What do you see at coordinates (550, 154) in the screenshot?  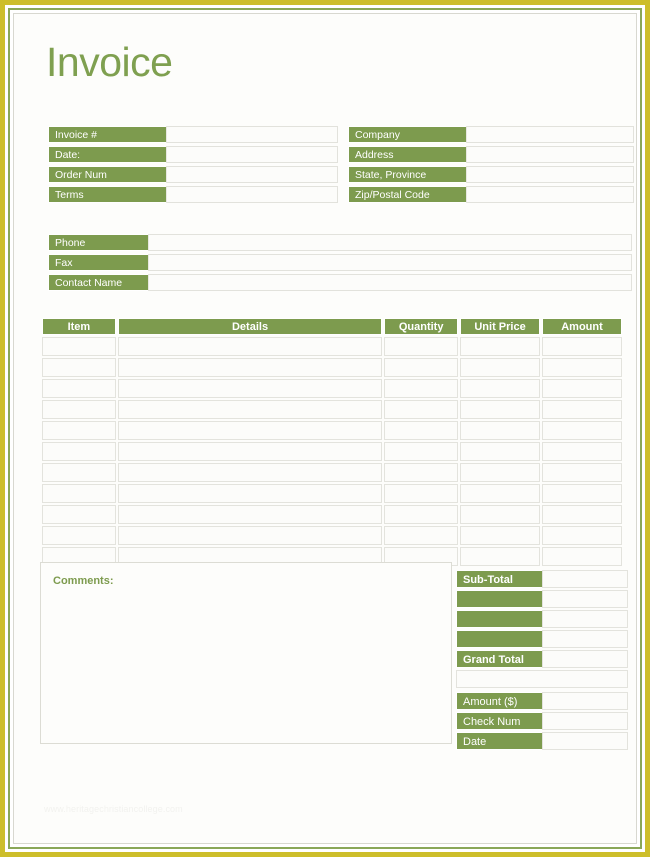 I see `bill-to-input-address` at bounding box center [550, 154].